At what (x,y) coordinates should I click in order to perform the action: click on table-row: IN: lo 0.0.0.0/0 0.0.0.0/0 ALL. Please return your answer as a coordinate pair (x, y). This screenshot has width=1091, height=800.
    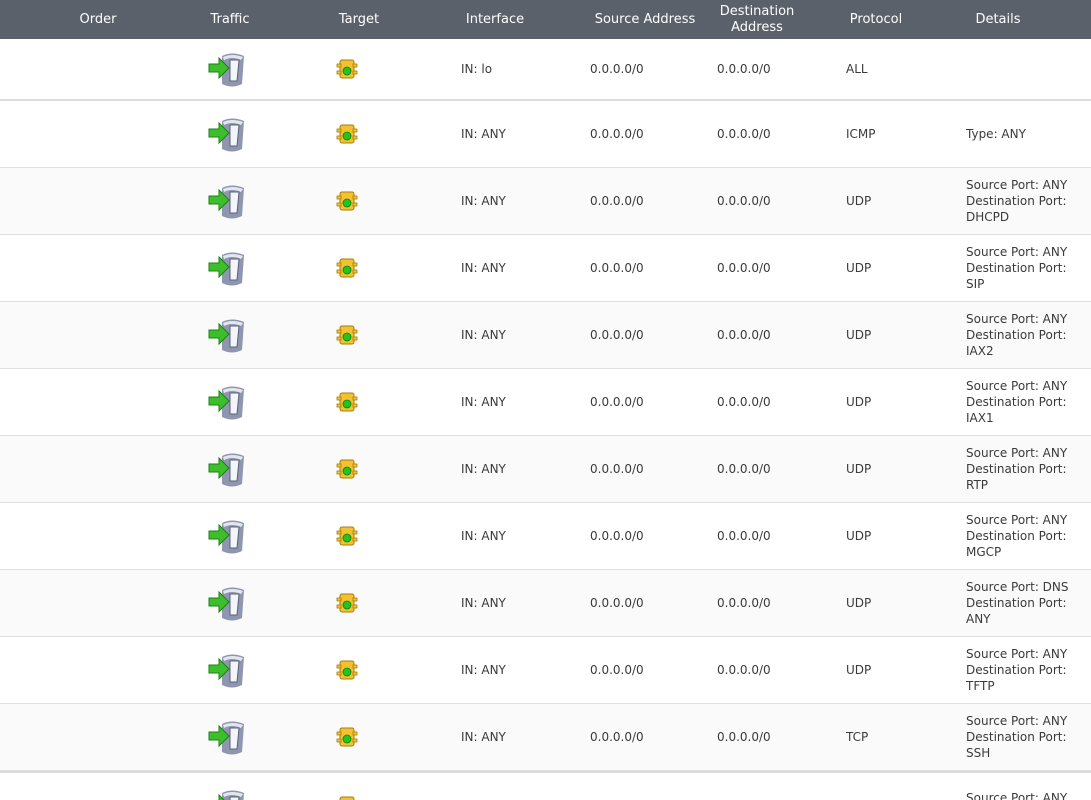
    Looking at the image, I should click on (545, 70).